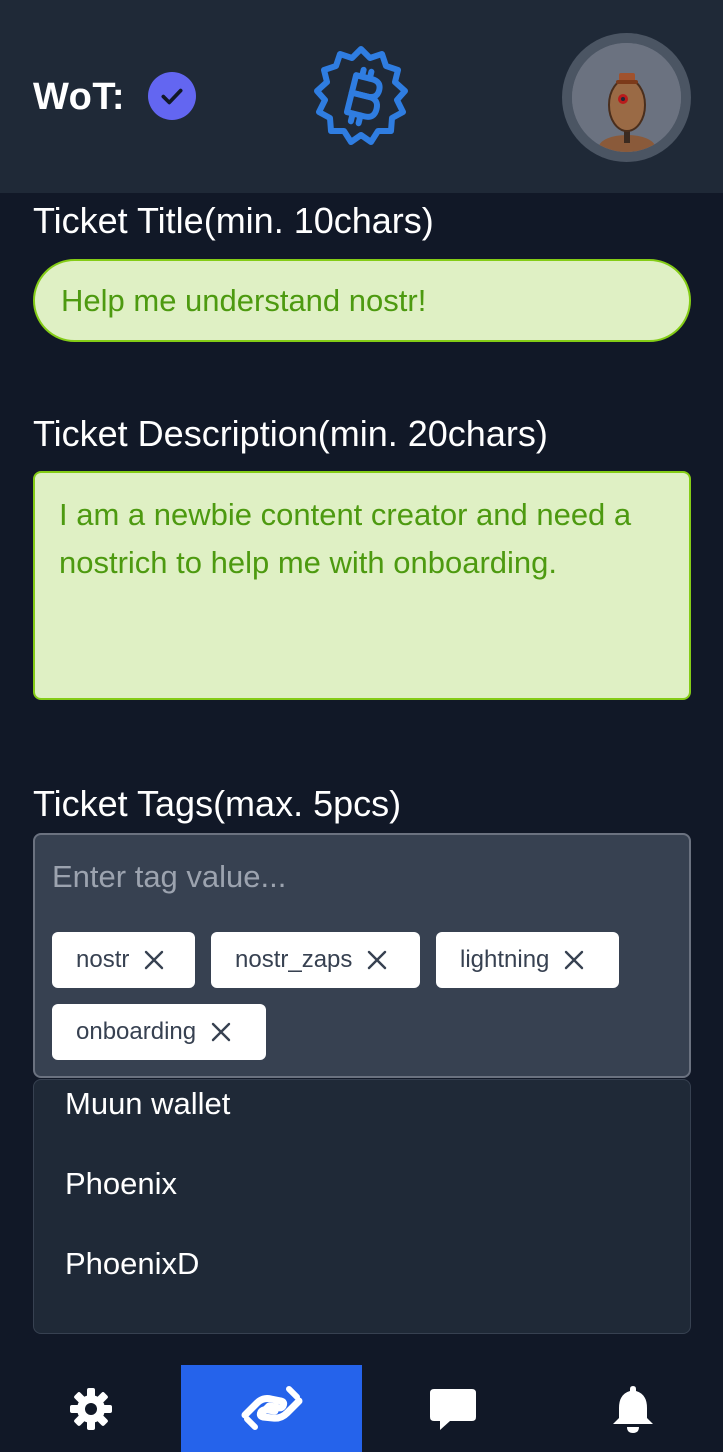 The height and width of the screenshot is (1452, 723). I want to click on bell-icon, so click(632, 1409).